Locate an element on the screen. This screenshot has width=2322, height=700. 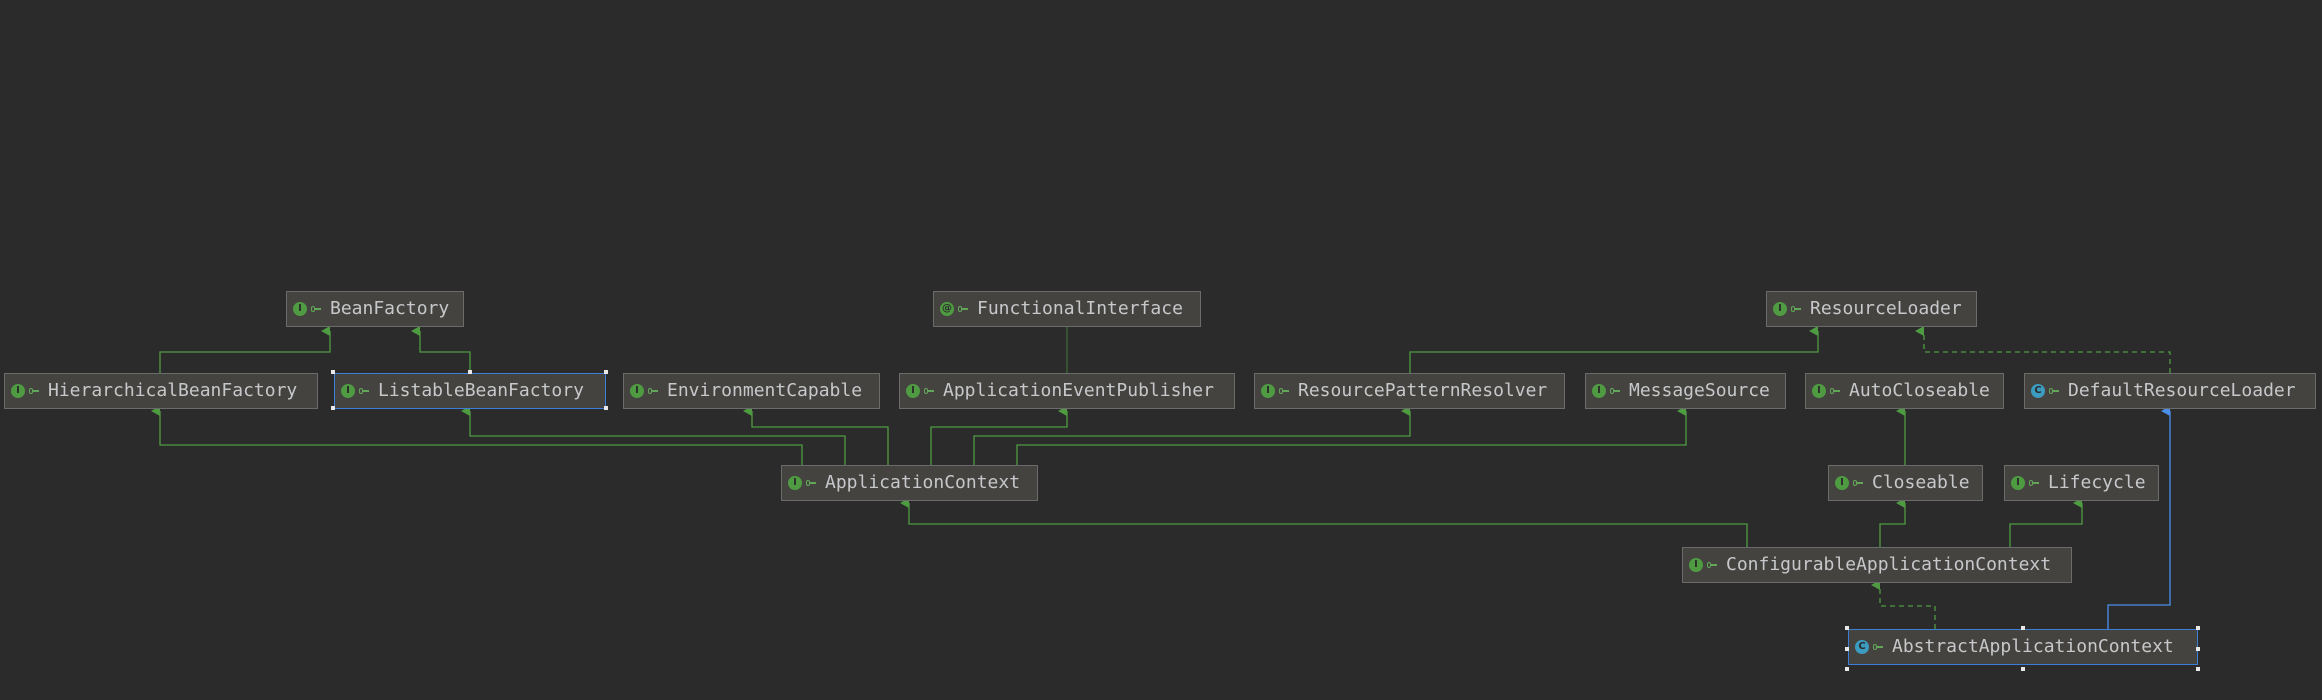
node-hierarchical-bean-factory: I HierarchicalBeanFactory is located at coordinates (161, 391).